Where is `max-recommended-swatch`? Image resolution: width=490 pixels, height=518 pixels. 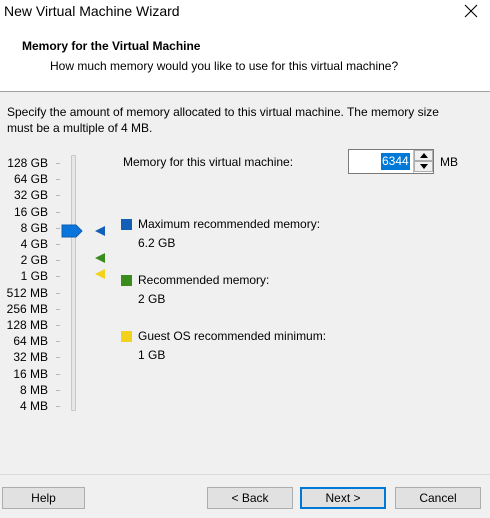
max-recommended-swatch is located at coordinates (126, 224).